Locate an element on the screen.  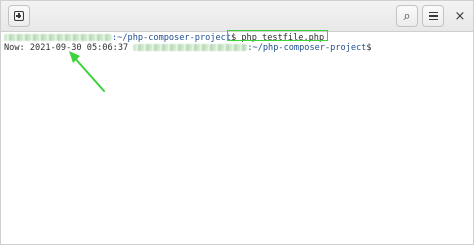
header-bar: ⌕ × is located at coordinates (237, 16).